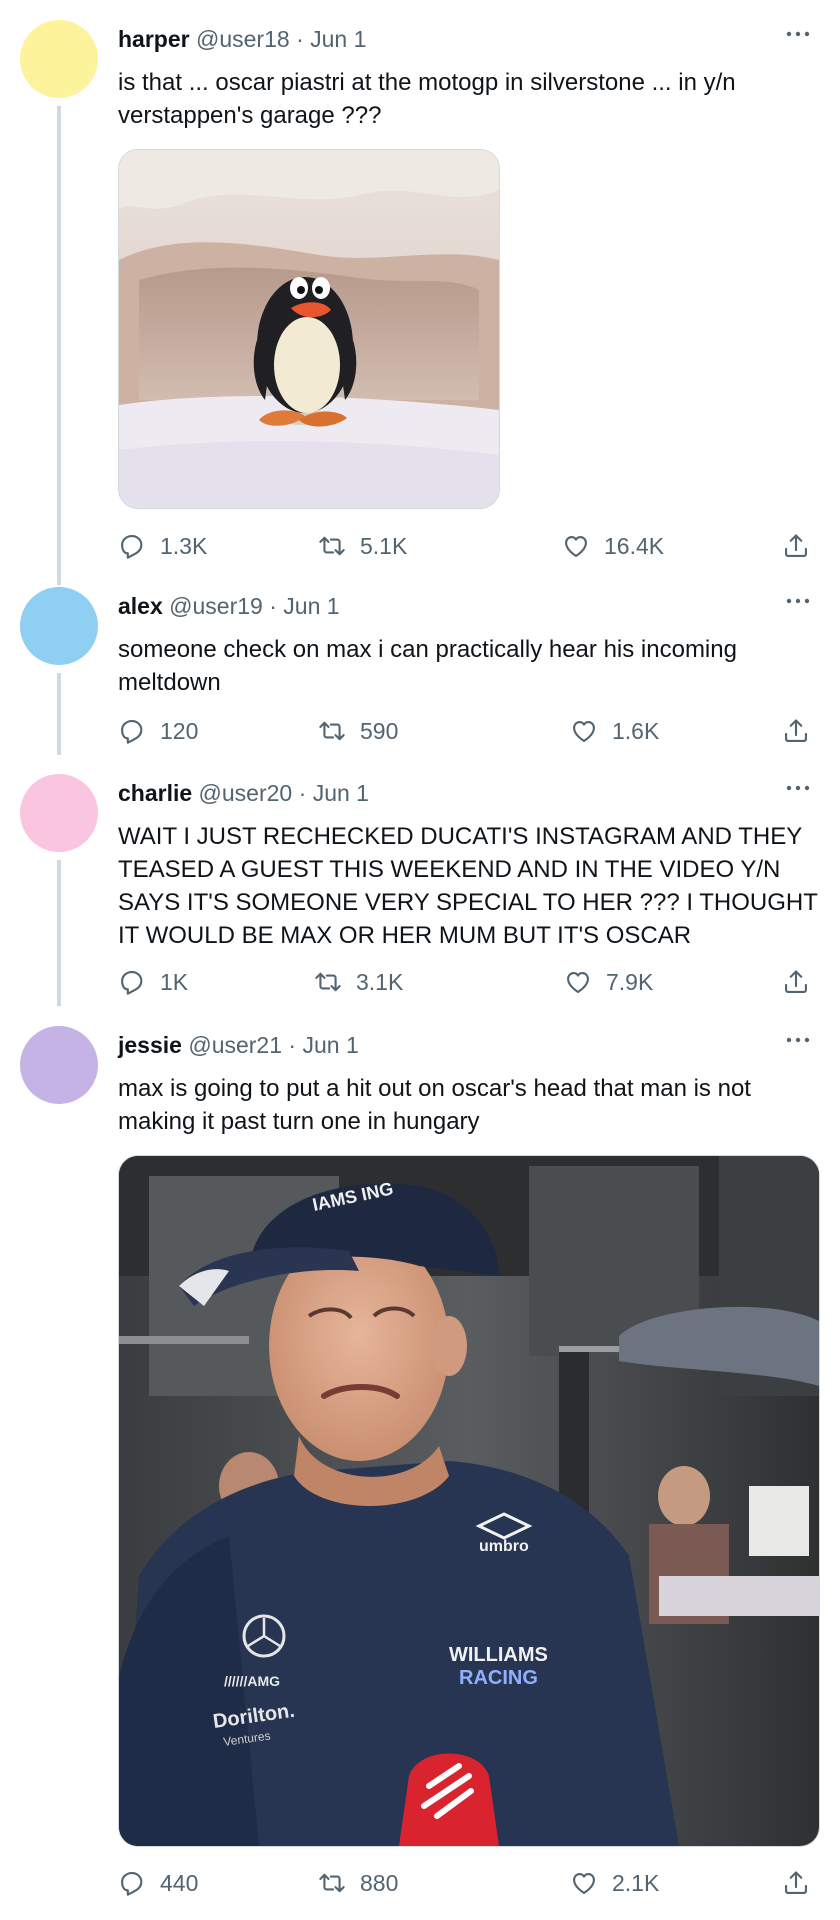  Describe the element at coordinates (252, 1681) in the screenshot. I see `sponsor-amg-text: //////AMG` at that location.